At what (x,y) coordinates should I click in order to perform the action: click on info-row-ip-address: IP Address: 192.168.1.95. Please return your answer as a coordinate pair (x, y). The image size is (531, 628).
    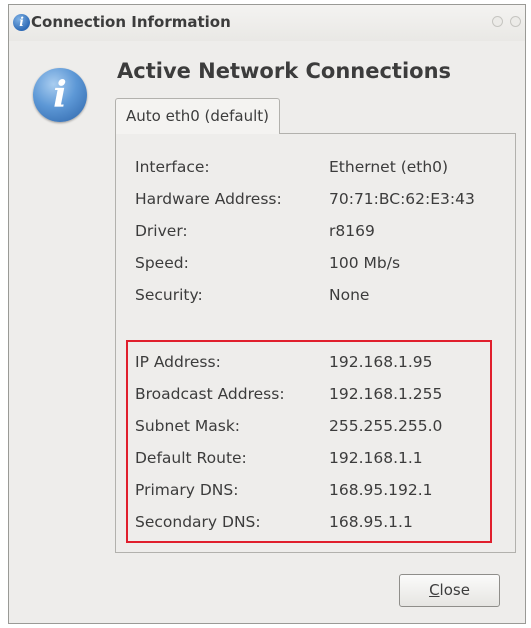
    Looking at the image, I should click on (315, 364).